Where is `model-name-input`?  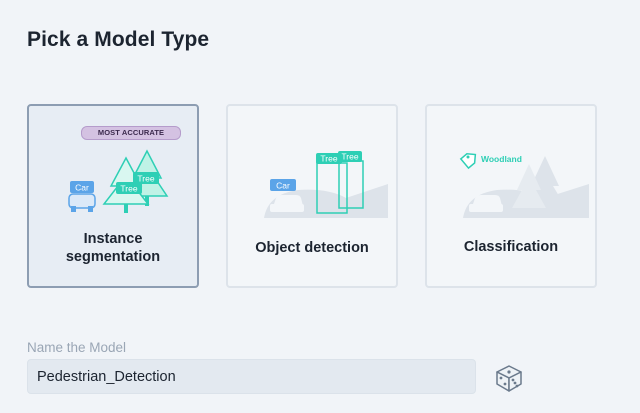
model-name-input is located at coordinates (251, 376).